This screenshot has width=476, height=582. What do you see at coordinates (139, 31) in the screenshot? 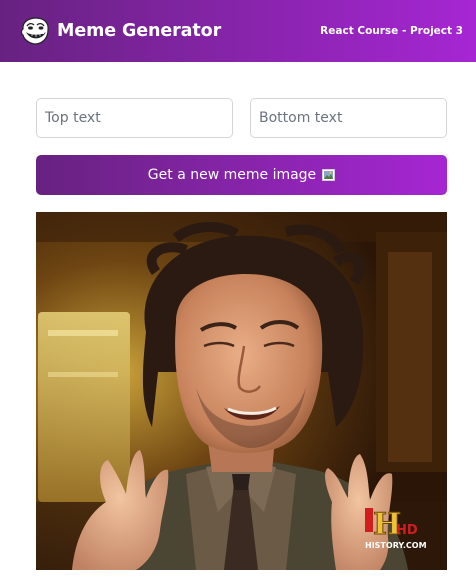
I see `app-title: Meme Generator` at bounding box center [139, 31].